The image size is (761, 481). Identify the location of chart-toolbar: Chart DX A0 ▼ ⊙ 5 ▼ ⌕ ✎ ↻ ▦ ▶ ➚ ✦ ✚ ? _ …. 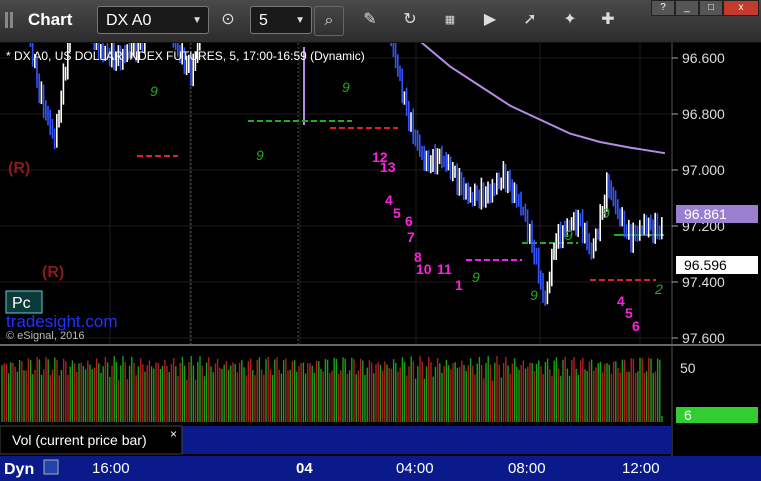
(380, 21).